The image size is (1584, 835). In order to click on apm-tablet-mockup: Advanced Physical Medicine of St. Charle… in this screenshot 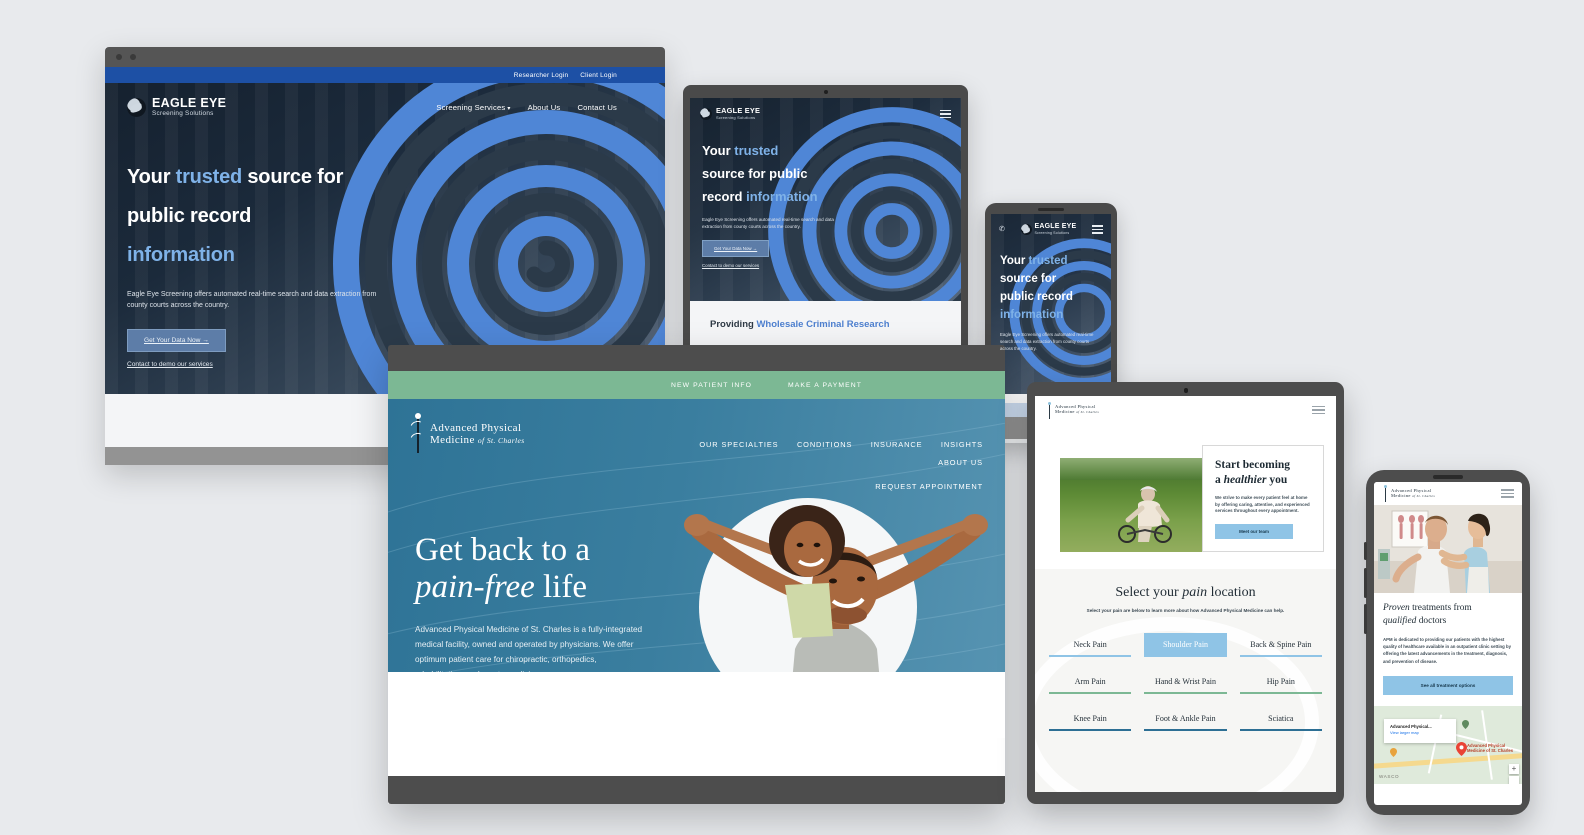, I will do `click(1185, 593)`.